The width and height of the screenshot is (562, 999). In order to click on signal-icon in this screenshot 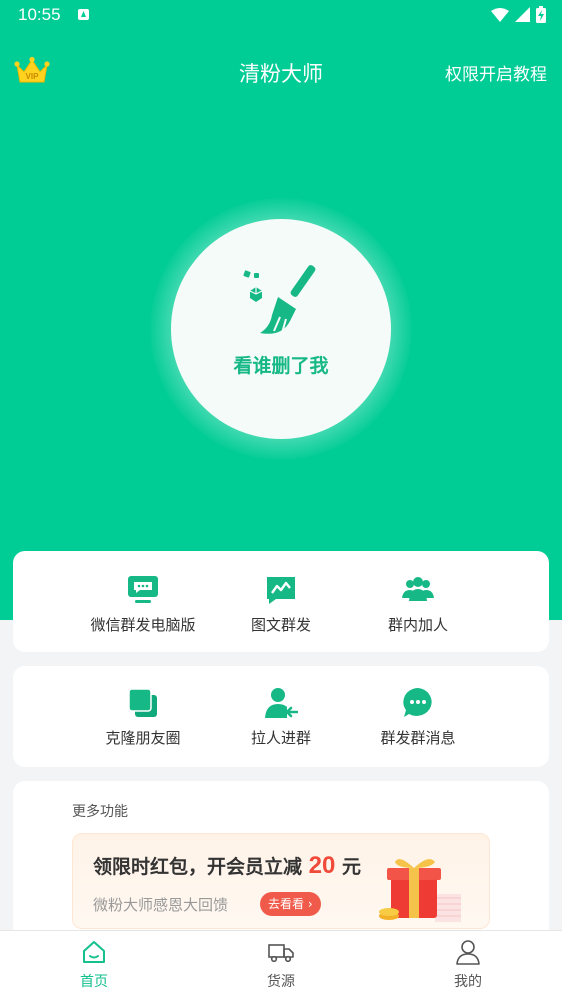, I will do `click(522, 14)`.